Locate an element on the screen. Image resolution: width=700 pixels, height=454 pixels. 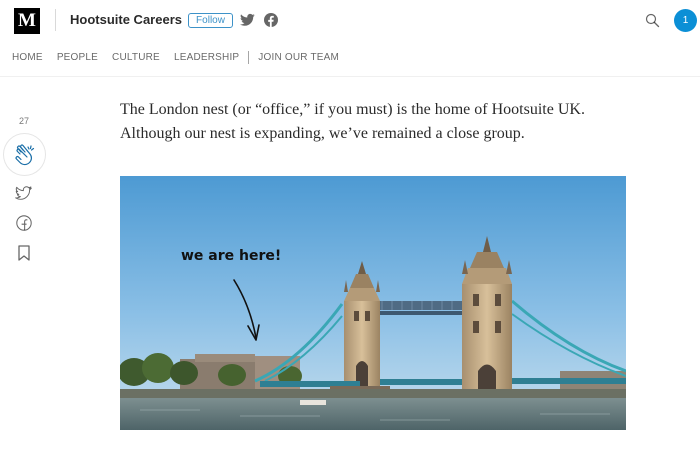
twitter-icon is located at coordinates (247, 20).